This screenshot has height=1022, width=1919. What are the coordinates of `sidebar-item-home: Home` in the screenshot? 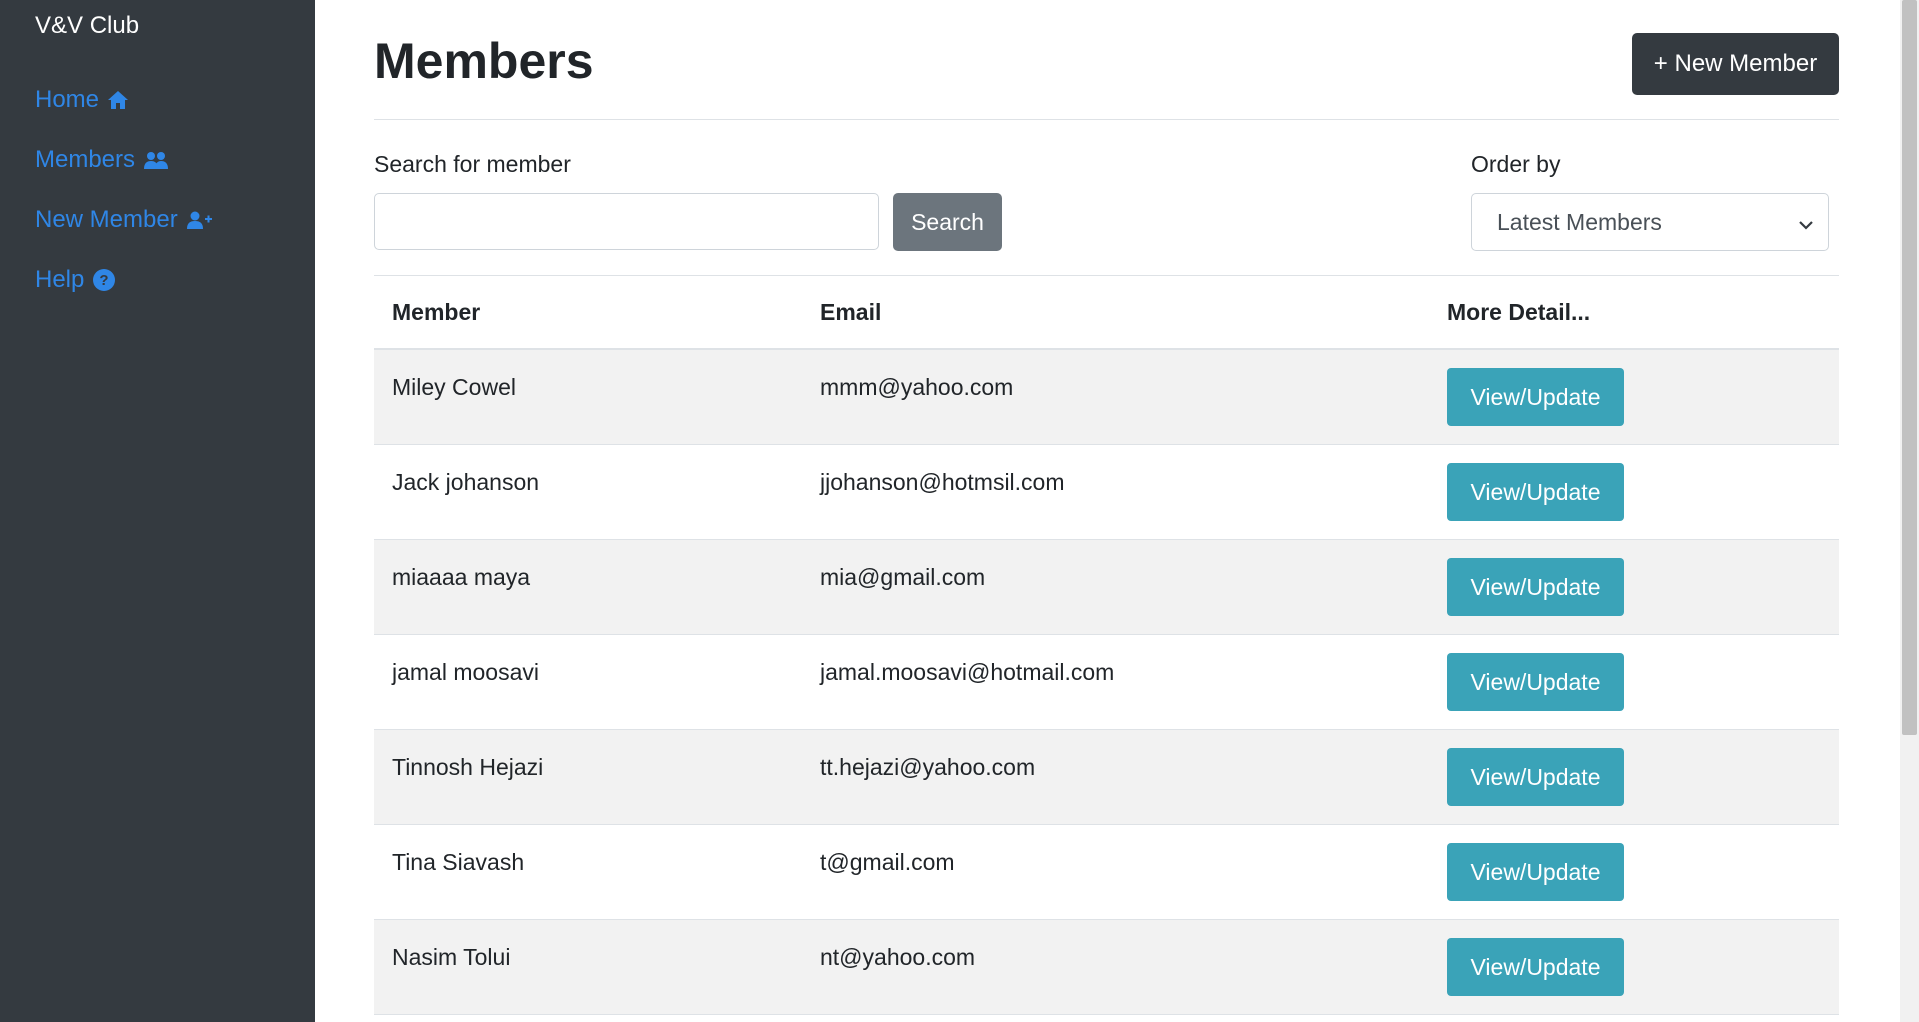 It's located at (82, 100).